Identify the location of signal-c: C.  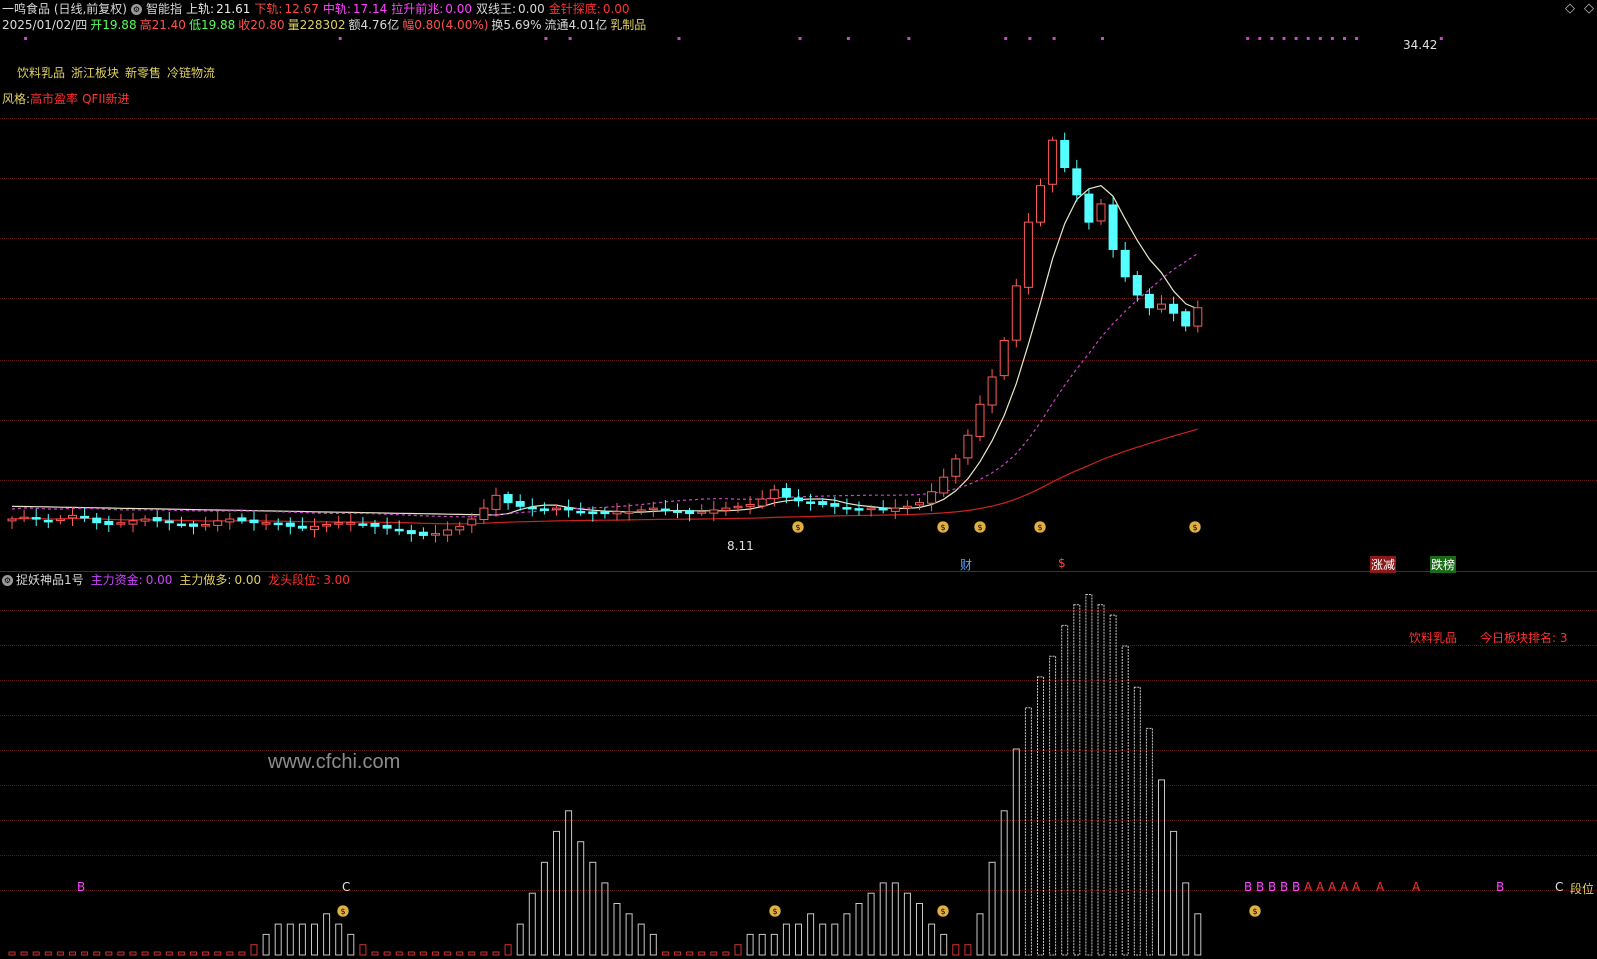
(346, 887).